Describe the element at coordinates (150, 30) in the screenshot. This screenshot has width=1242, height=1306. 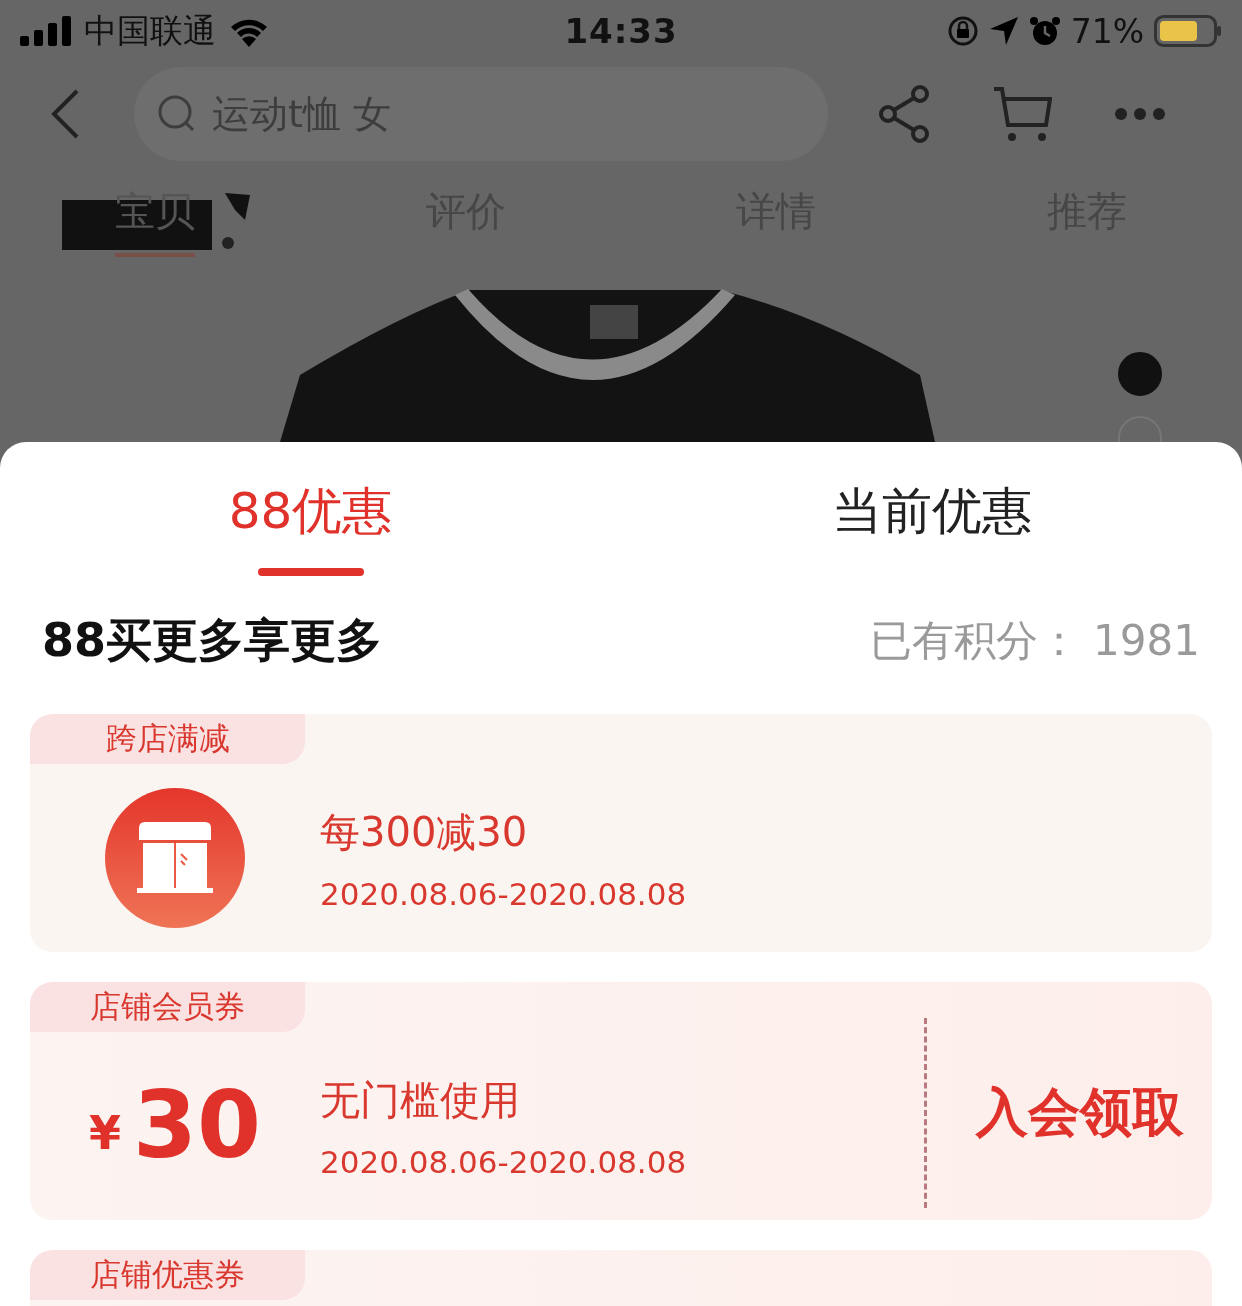
I see `carrier-name: 中国联通` at that location.